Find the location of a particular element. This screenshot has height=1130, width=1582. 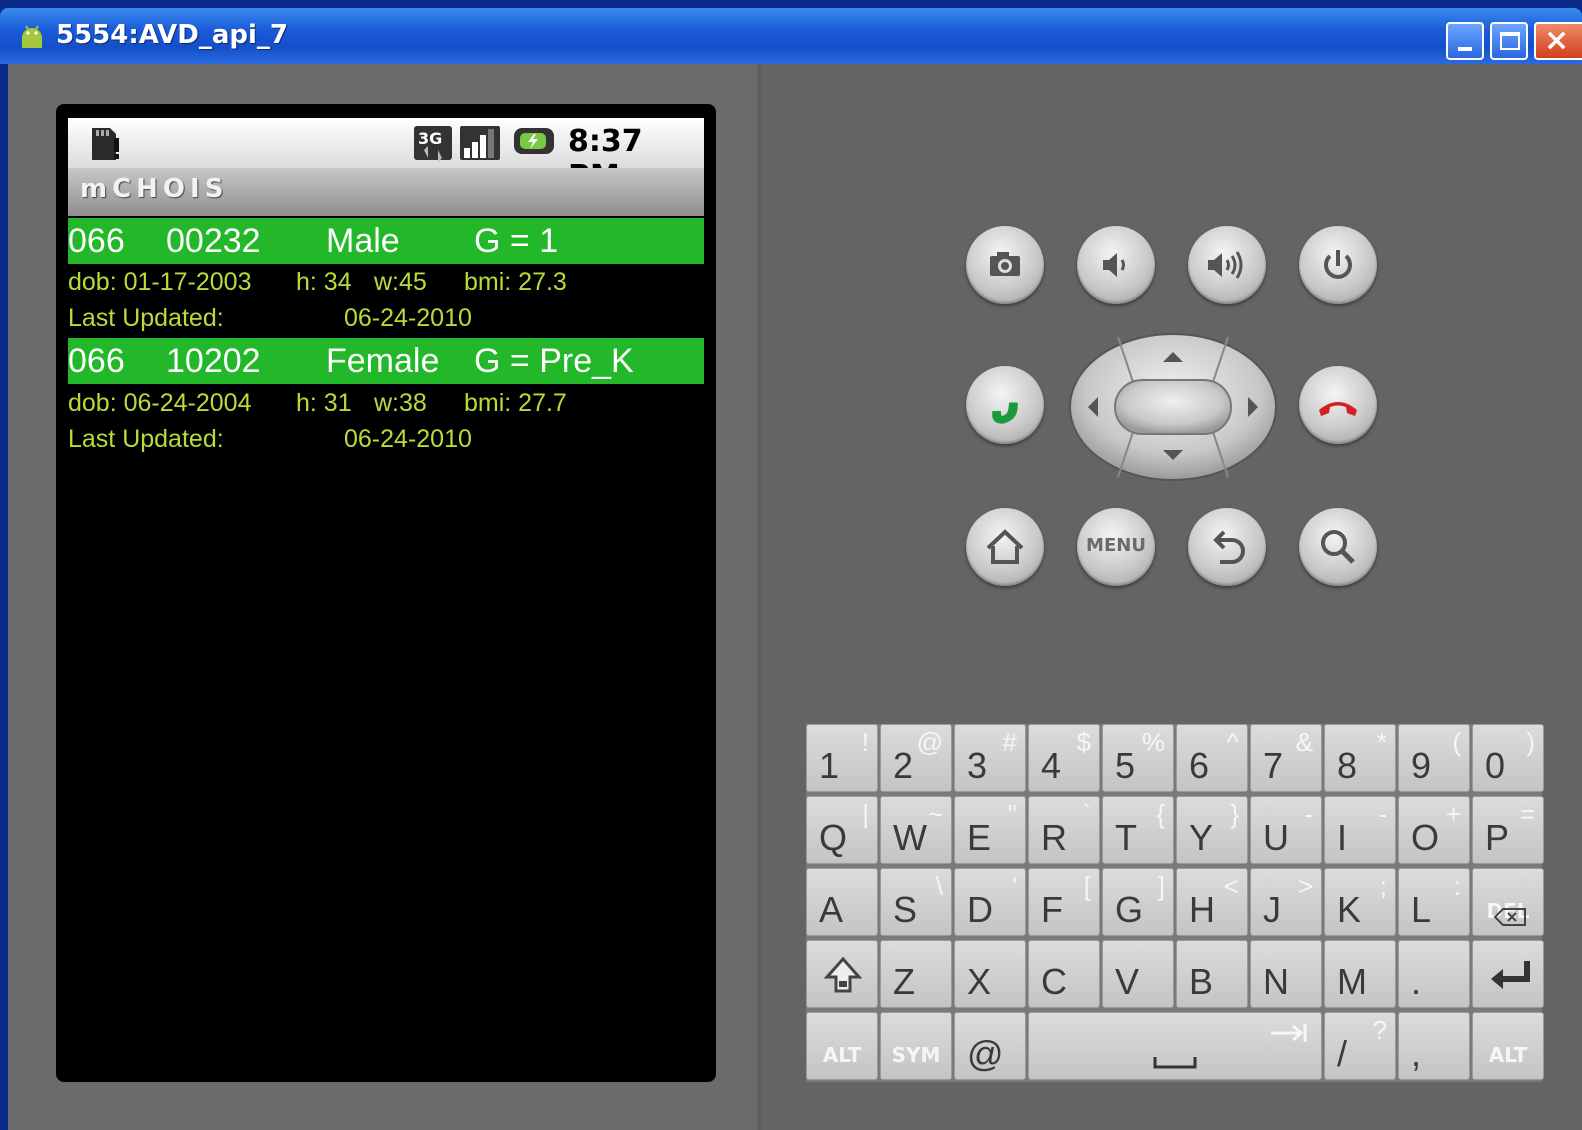

key-w: W ~ is located at coordinates (916, 830).